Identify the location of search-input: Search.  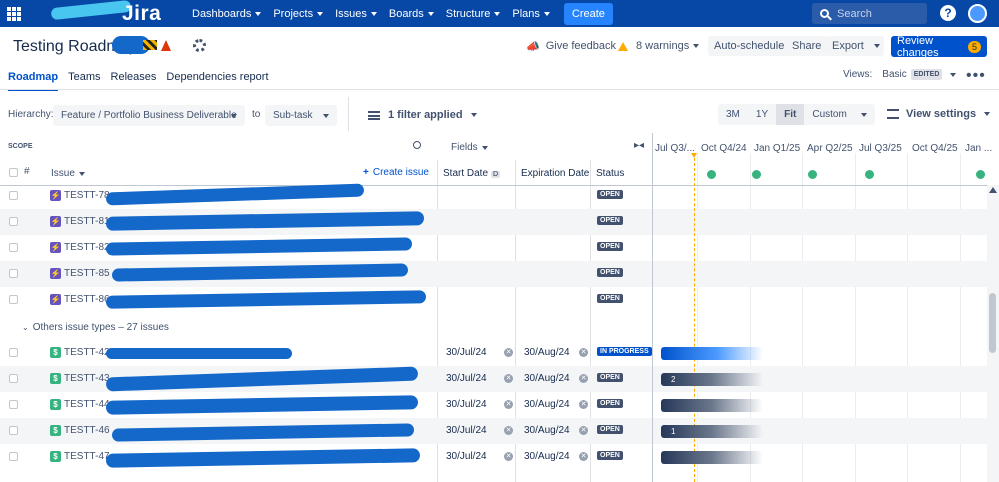
(869, 13).